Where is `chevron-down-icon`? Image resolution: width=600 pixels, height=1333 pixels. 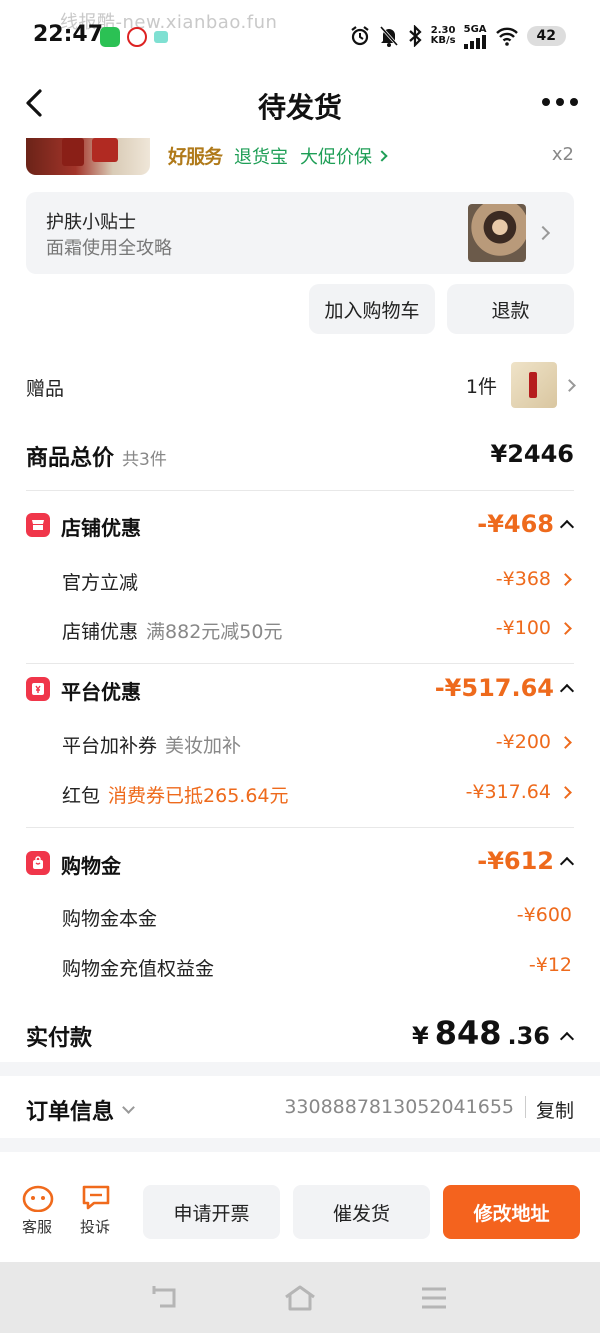 chevron-down-icon is located at coordinates (128, 1107).